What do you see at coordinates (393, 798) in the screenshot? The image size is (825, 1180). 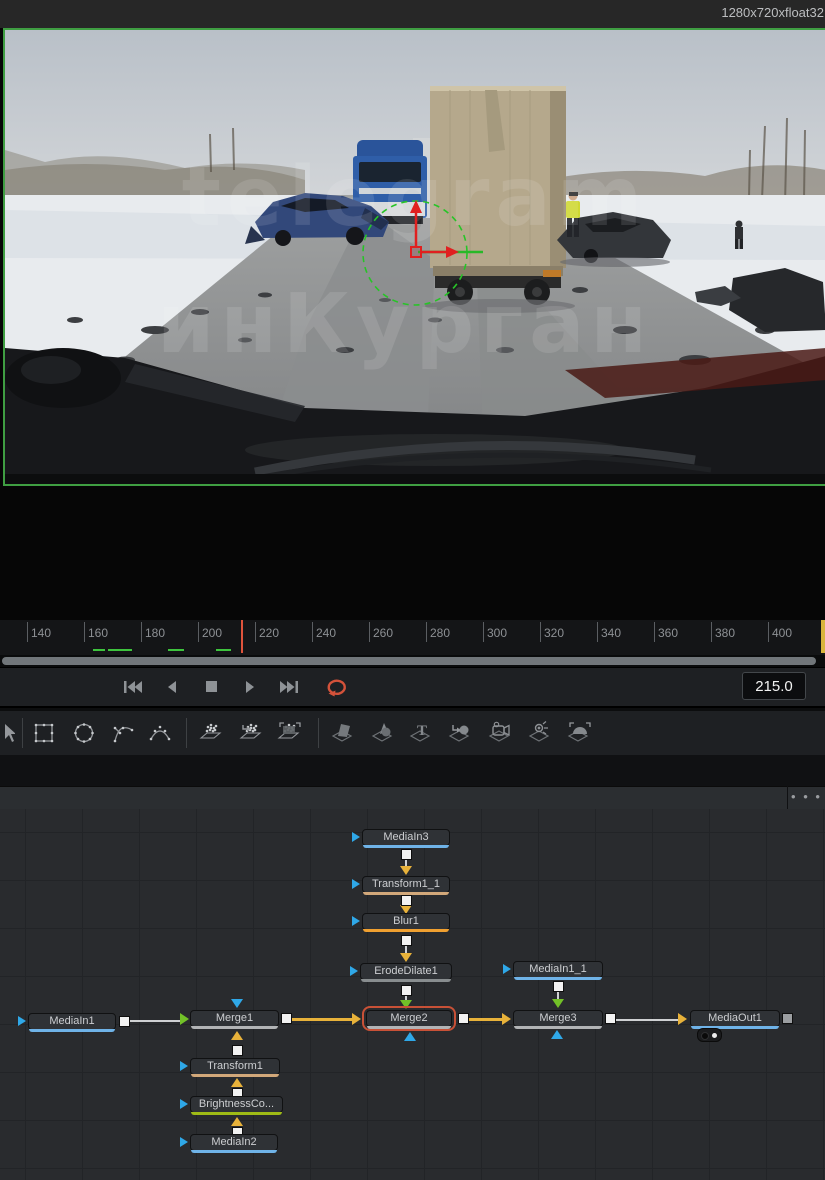 I see `panel-divider-handle` at bounding box center [393, 798].